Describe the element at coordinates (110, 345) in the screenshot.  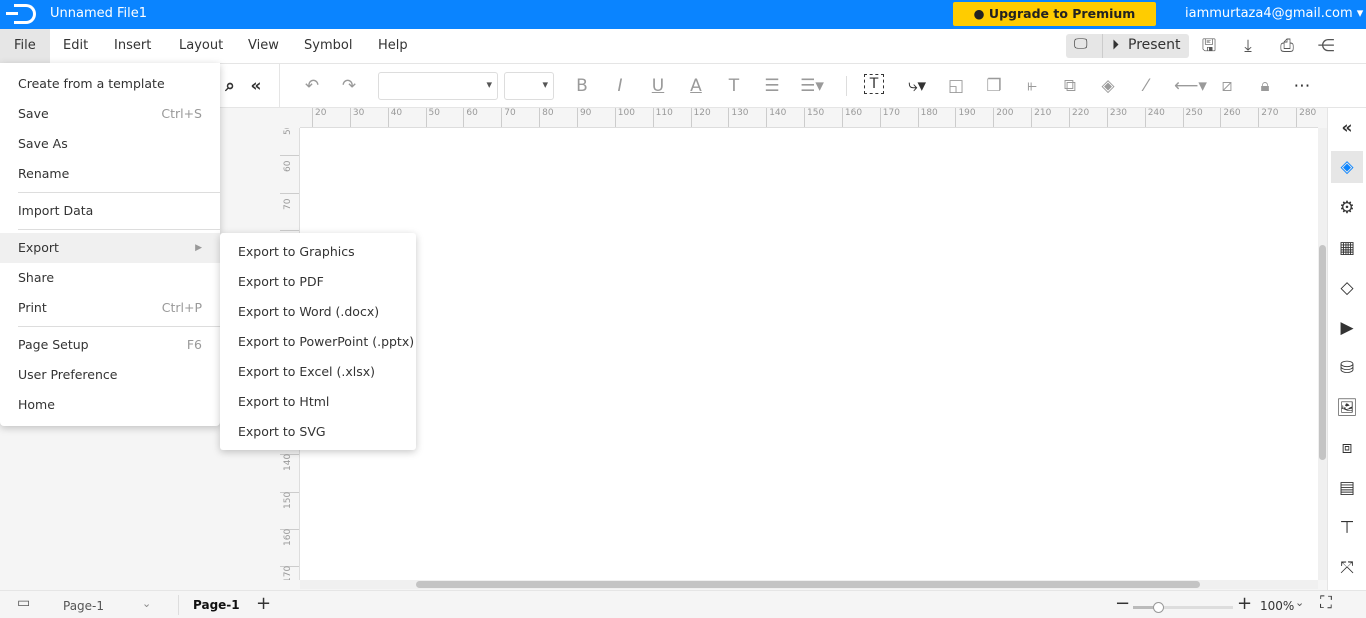
I see `file-menu-item-page-setup: Page Setup F6` at that location.